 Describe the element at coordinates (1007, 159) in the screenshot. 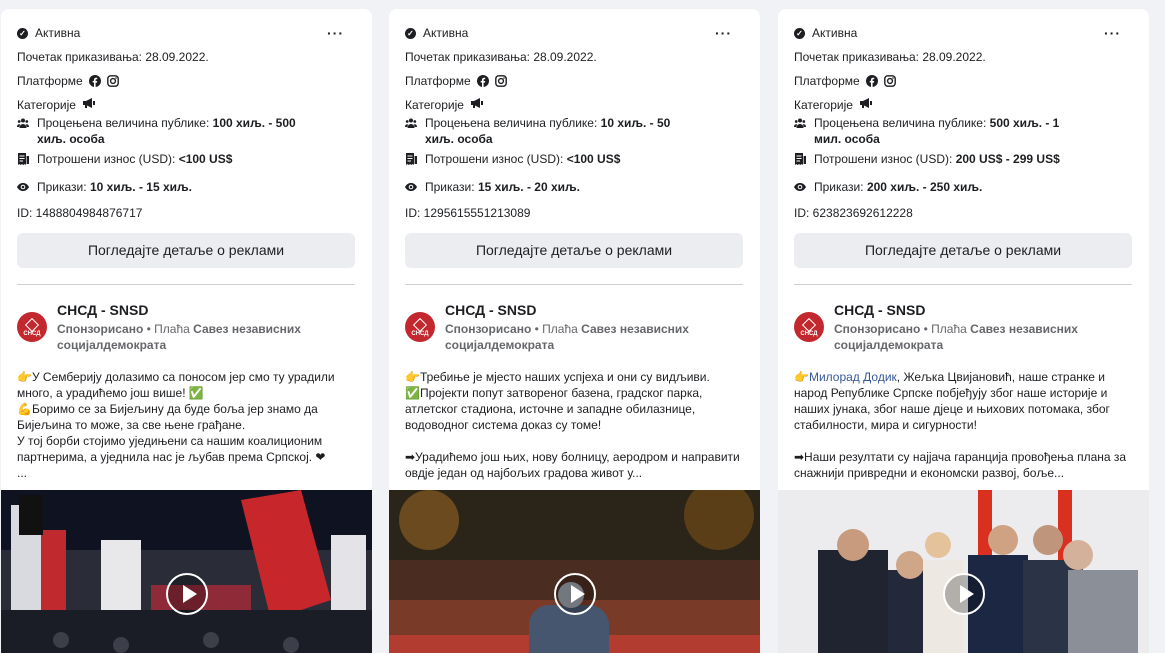

I see `spent-value: 200 US$ - 299 US$` at that location.